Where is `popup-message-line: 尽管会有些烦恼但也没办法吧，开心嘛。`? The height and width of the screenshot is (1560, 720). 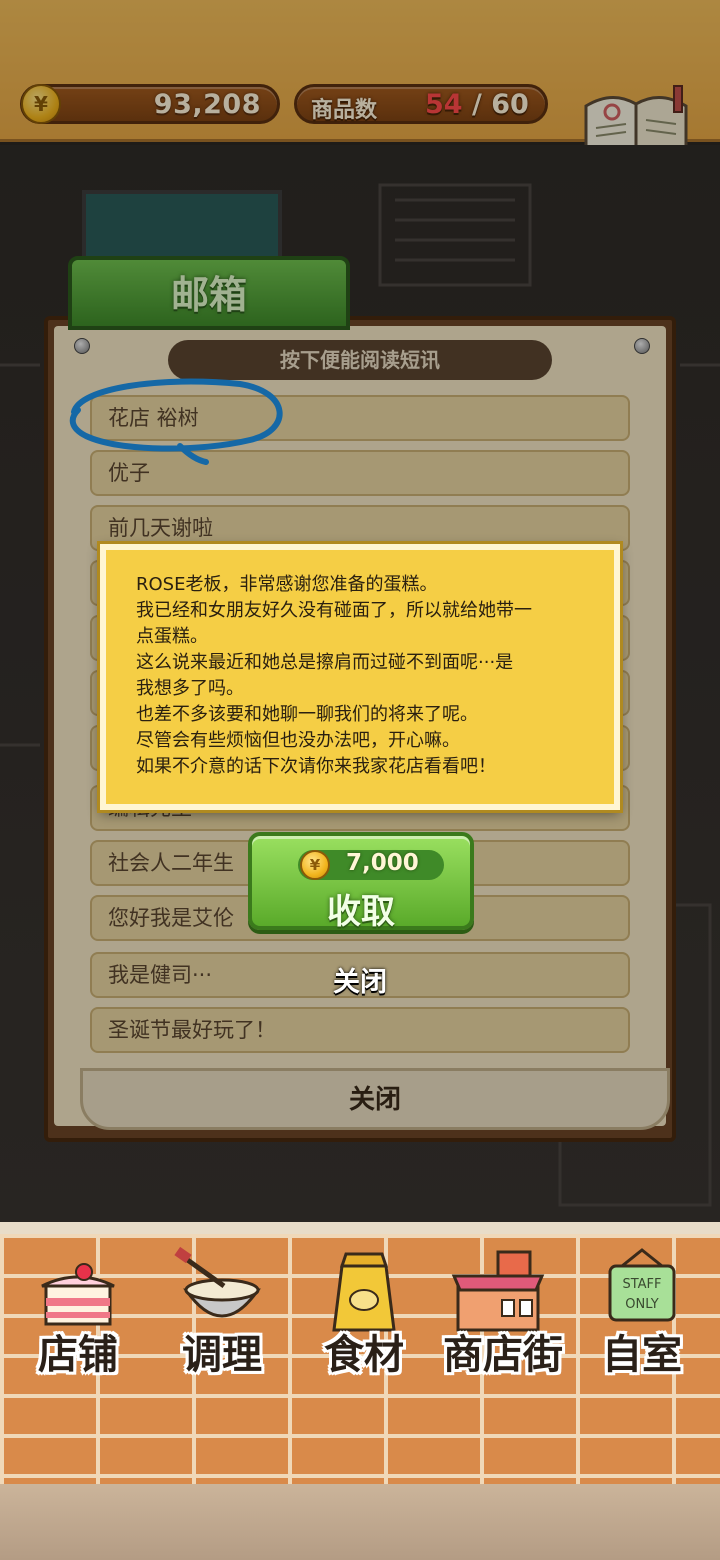 popup-message-line: 尽管会有些烦恼但也没办法吧，开心嘛。 is located at coordinates (298, 740).